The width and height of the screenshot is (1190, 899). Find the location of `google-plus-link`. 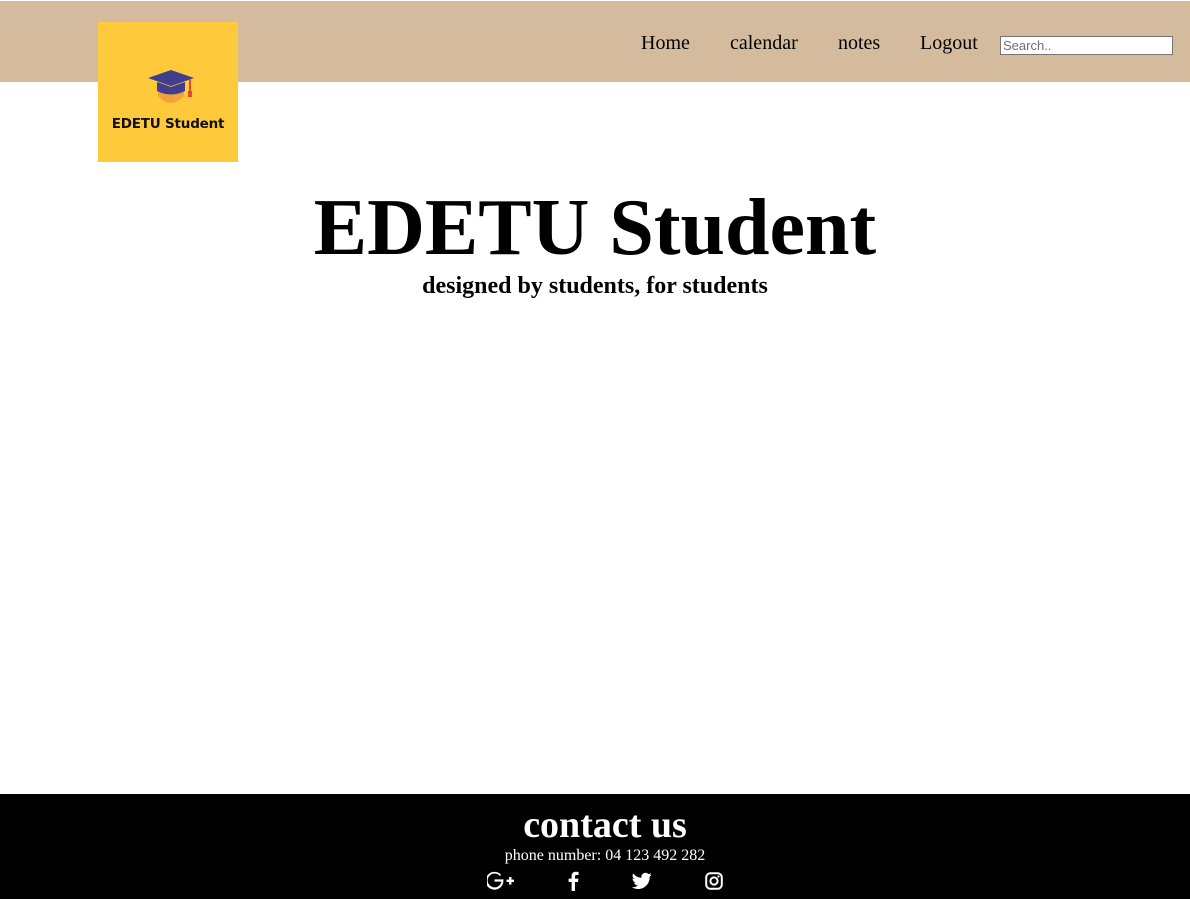

google-plus-link is located at coordinates (501, 881).